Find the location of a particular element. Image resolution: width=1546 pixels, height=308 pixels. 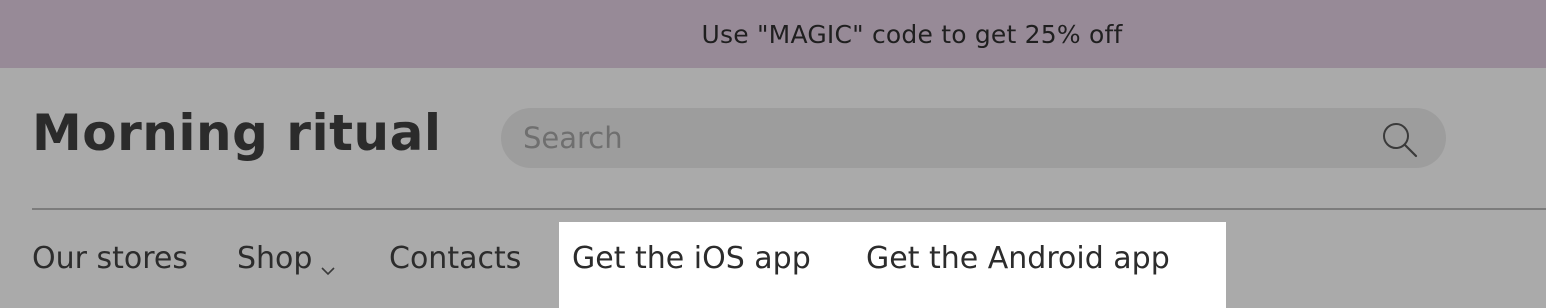

nav-item-shop: Shop is located at coordinates (286, 258).